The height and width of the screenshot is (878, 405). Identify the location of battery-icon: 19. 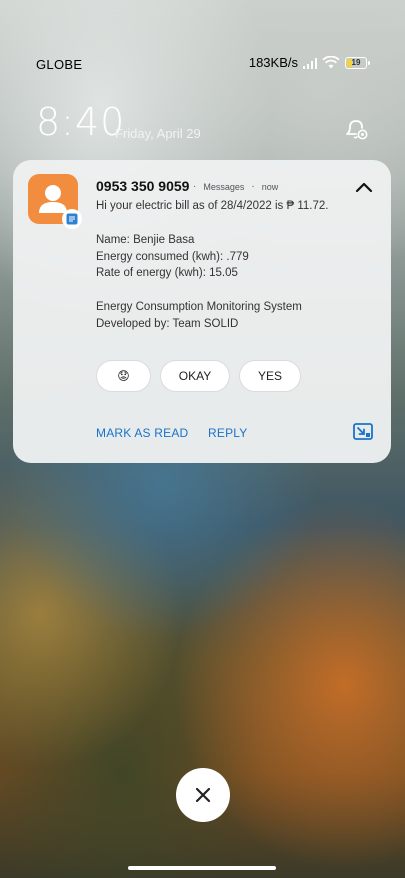
(357, 62).